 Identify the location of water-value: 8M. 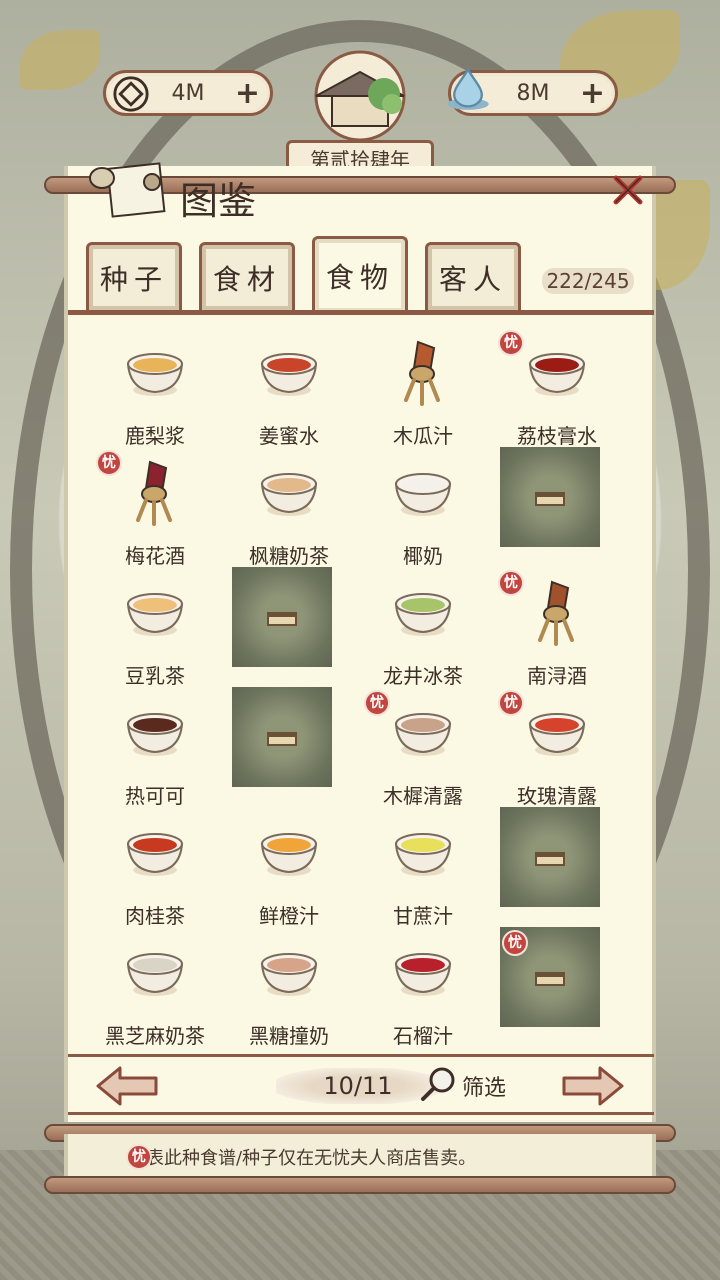
(533, 93).